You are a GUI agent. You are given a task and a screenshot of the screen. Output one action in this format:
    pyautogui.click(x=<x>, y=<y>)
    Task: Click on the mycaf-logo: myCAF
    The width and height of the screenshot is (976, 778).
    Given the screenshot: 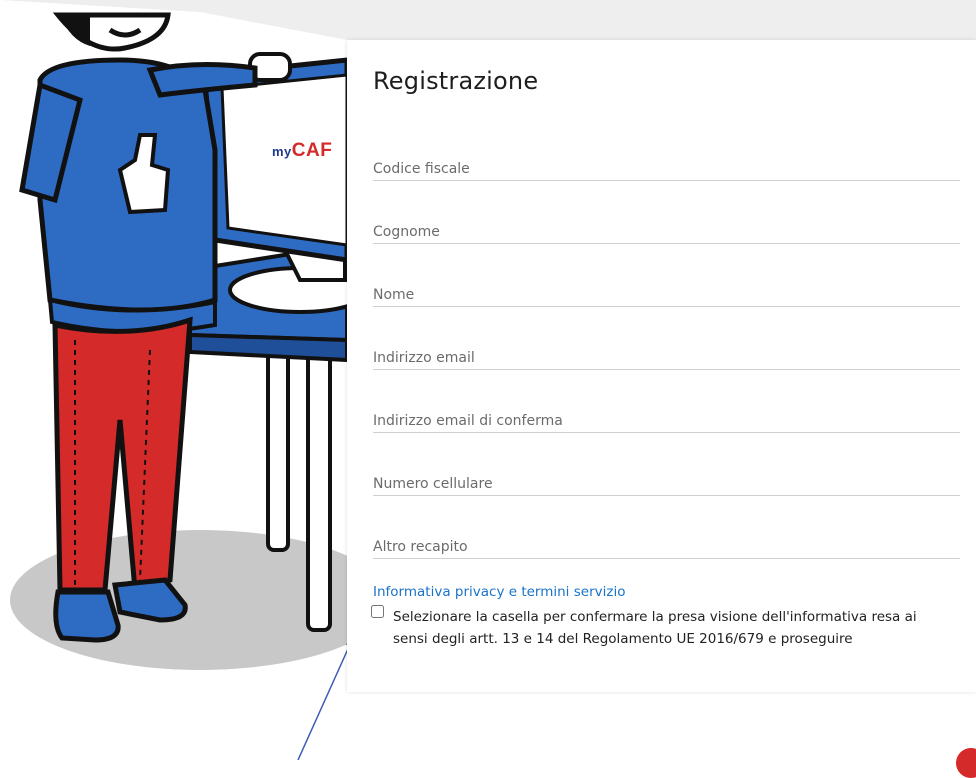 What is the action you would take?
    pyautogui.click(x=302, y=150)
    